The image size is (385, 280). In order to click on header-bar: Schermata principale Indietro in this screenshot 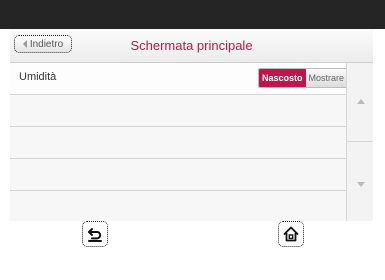, I will do `click(191, 46)`.